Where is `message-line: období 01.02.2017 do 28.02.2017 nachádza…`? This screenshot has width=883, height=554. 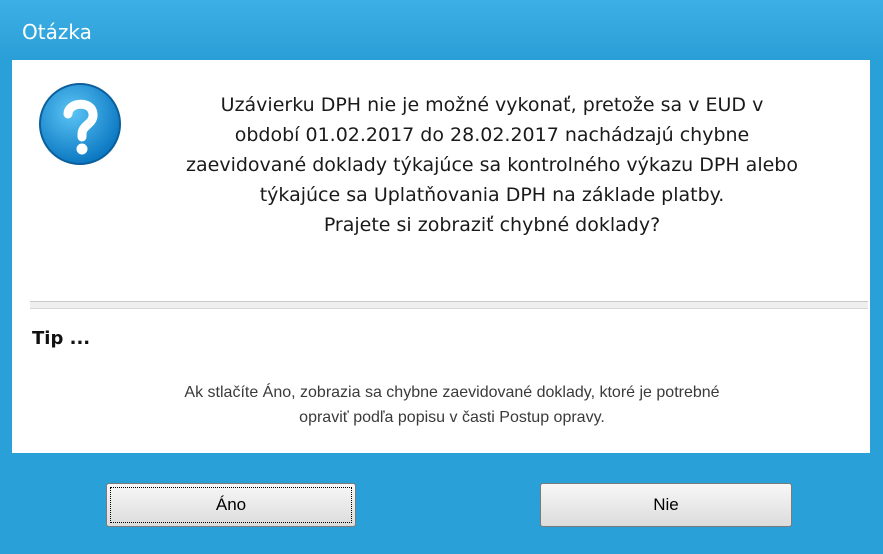 message-line: období 01.02.2017 do 28.02.2017 nachádza… is located at coordinates (492, 135).